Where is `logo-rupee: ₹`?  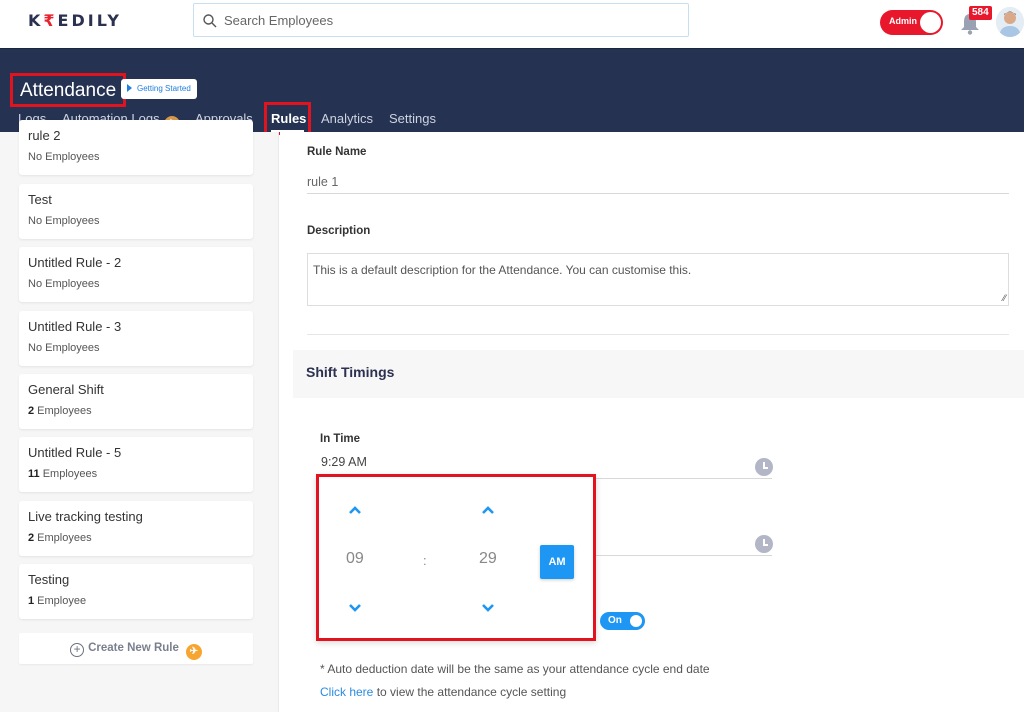
logo-rupee: ₹ is located at coordinates (50, 20).